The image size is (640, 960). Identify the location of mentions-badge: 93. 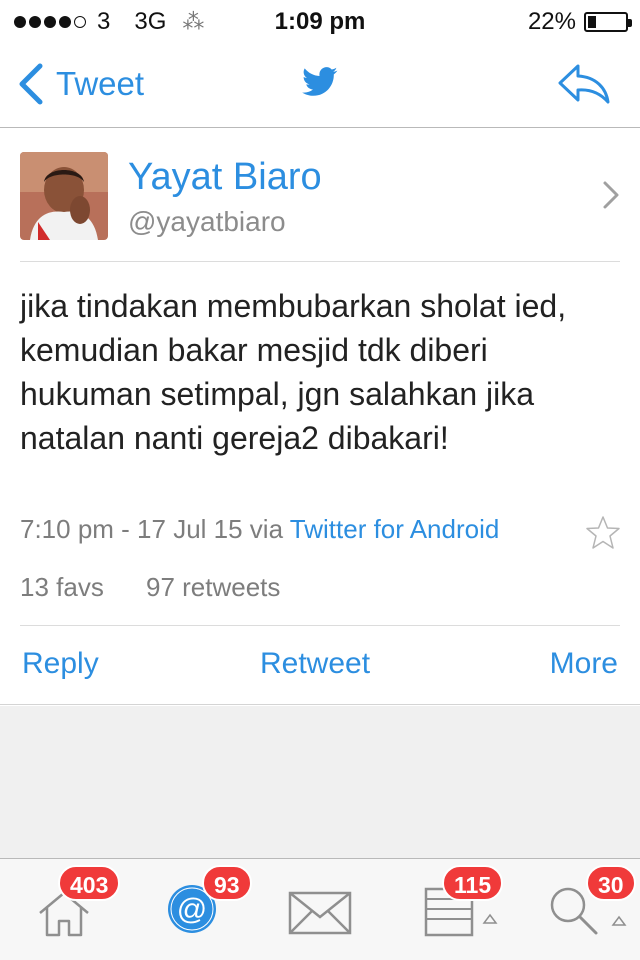
(227, 883).